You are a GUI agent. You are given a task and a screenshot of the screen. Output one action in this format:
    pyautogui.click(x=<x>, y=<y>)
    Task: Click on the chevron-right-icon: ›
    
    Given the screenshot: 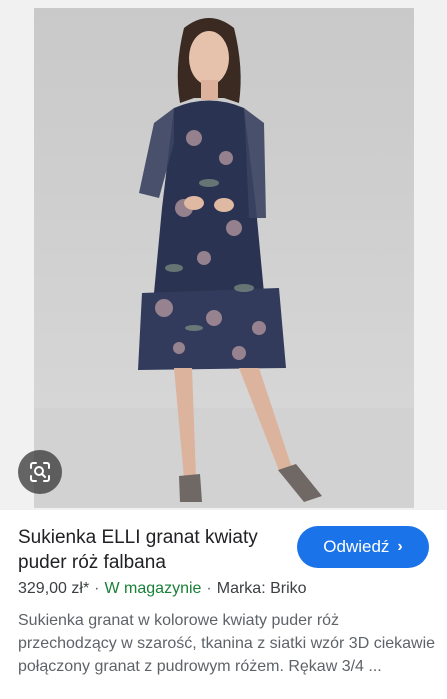 What is the action you would take?
    pyautogui.click(x=400, y=546)
    